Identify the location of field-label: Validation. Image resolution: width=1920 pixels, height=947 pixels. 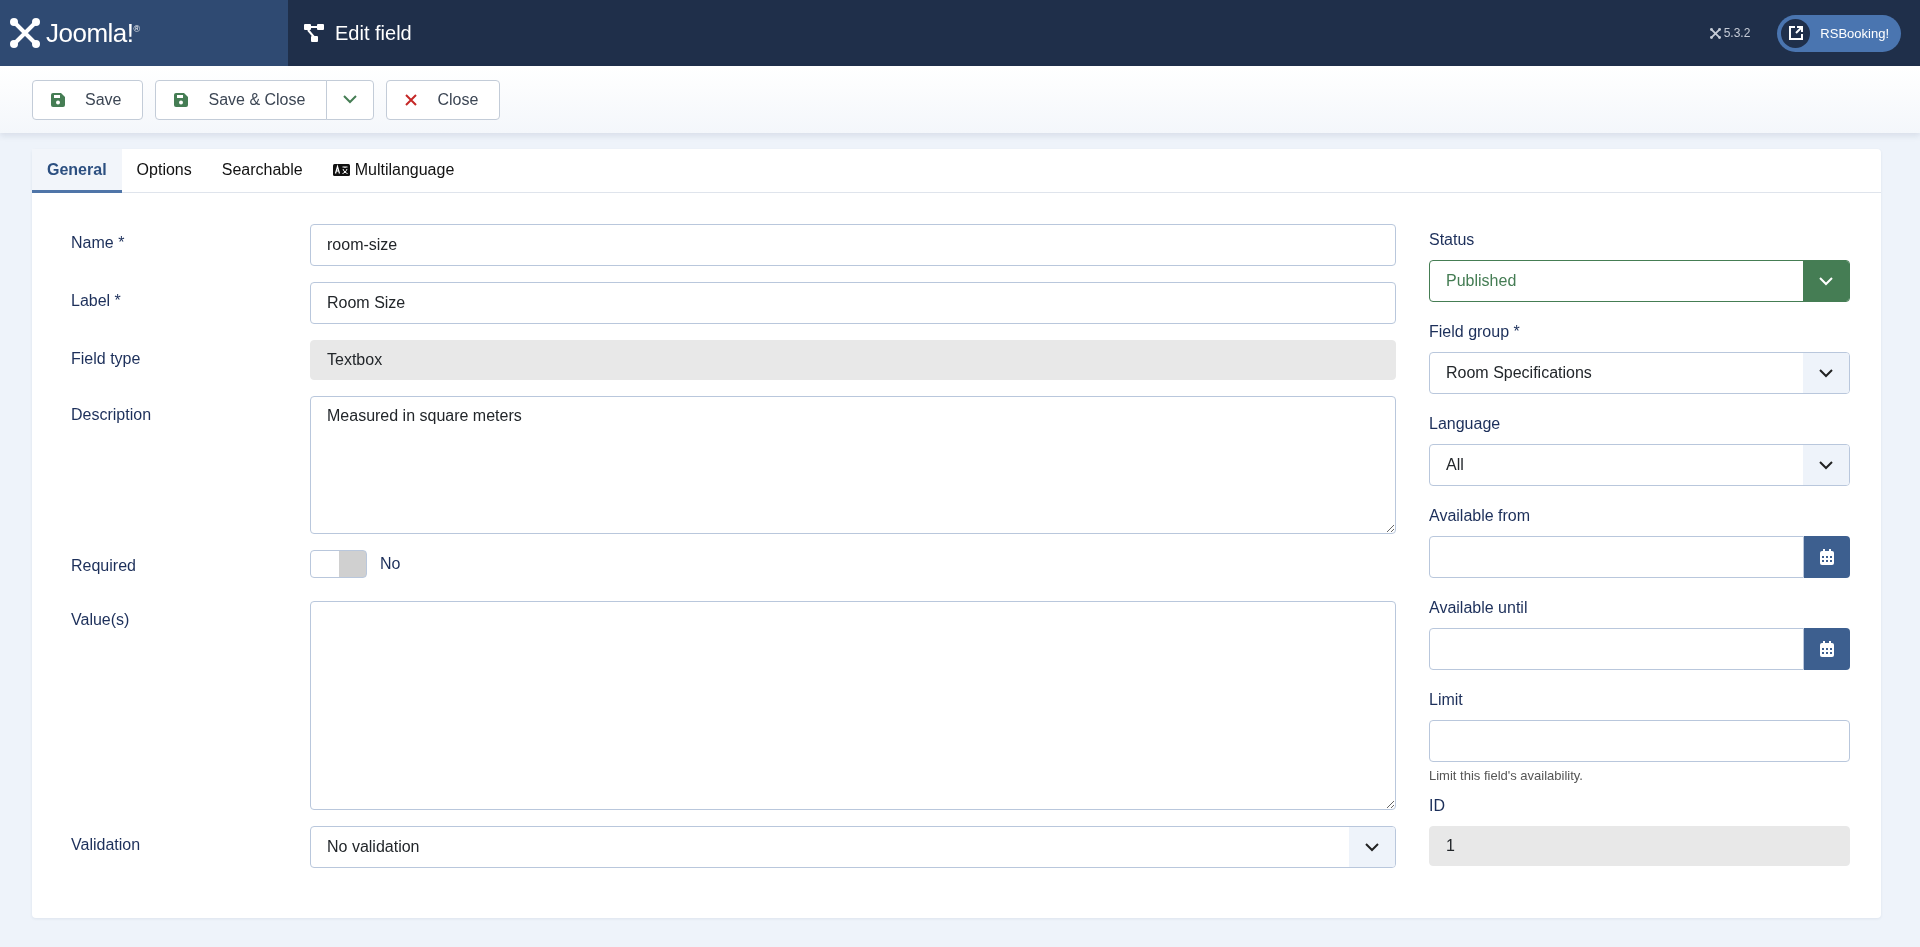
(106, 845).